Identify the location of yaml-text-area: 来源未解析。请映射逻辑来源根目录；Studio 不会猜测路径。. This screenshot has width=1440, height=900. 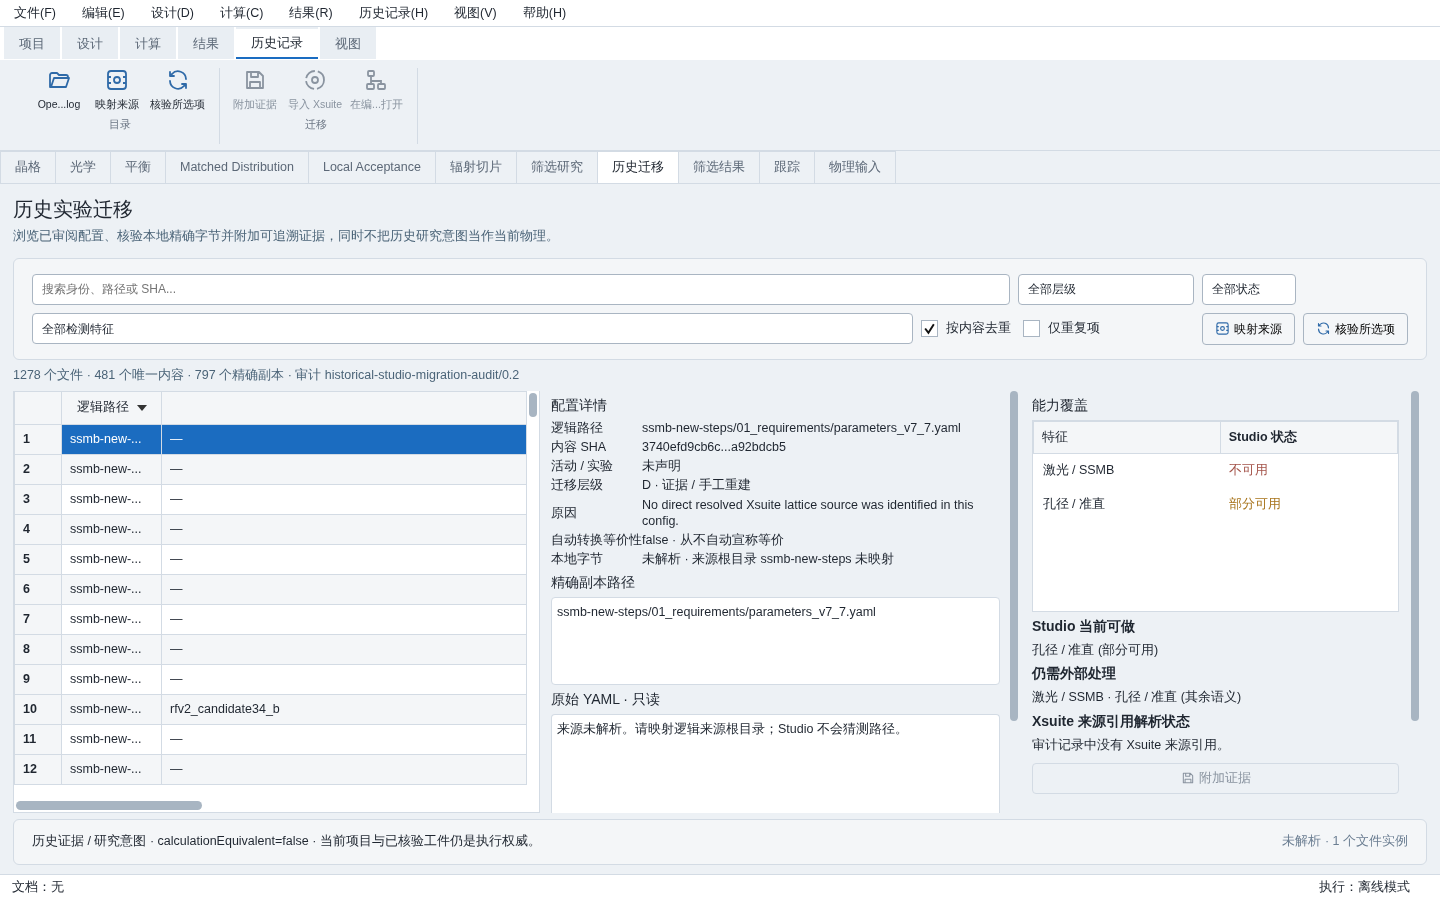
(775, 763).